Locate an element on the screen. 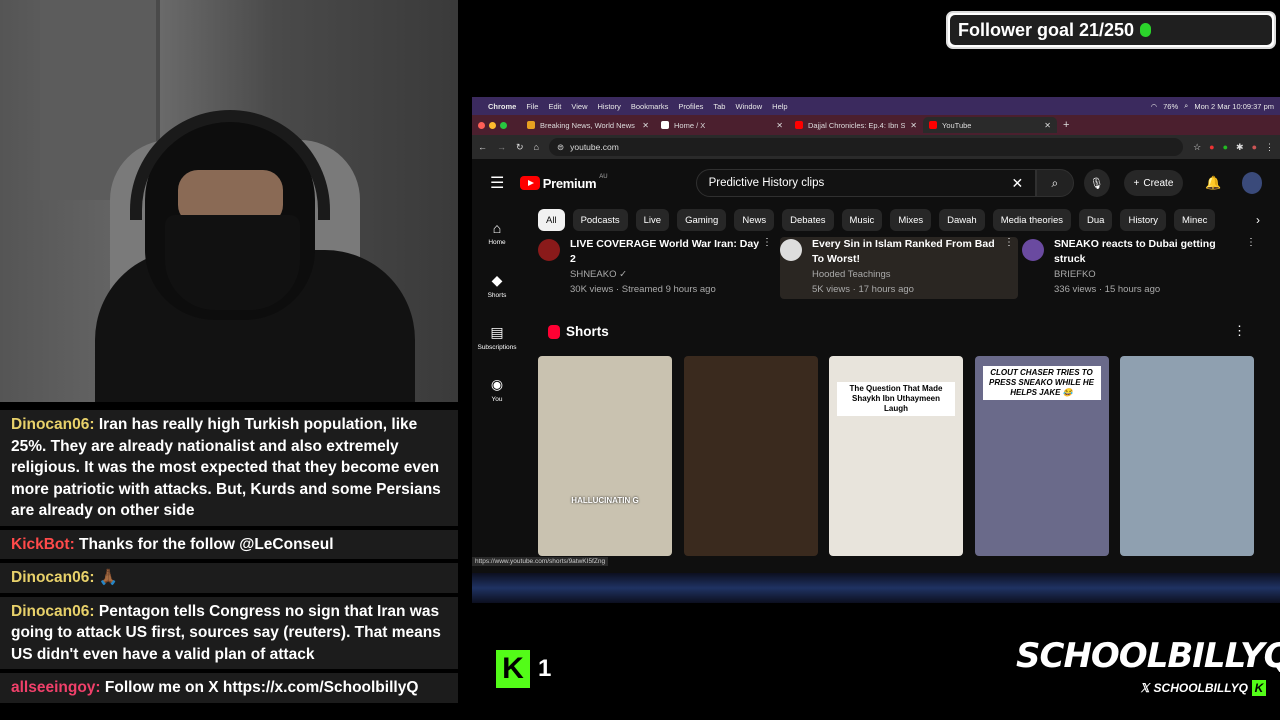 This screenshot has width=1280, height=720. hamburger-menu-icon: ☰ is located at coordinates (505, 183).